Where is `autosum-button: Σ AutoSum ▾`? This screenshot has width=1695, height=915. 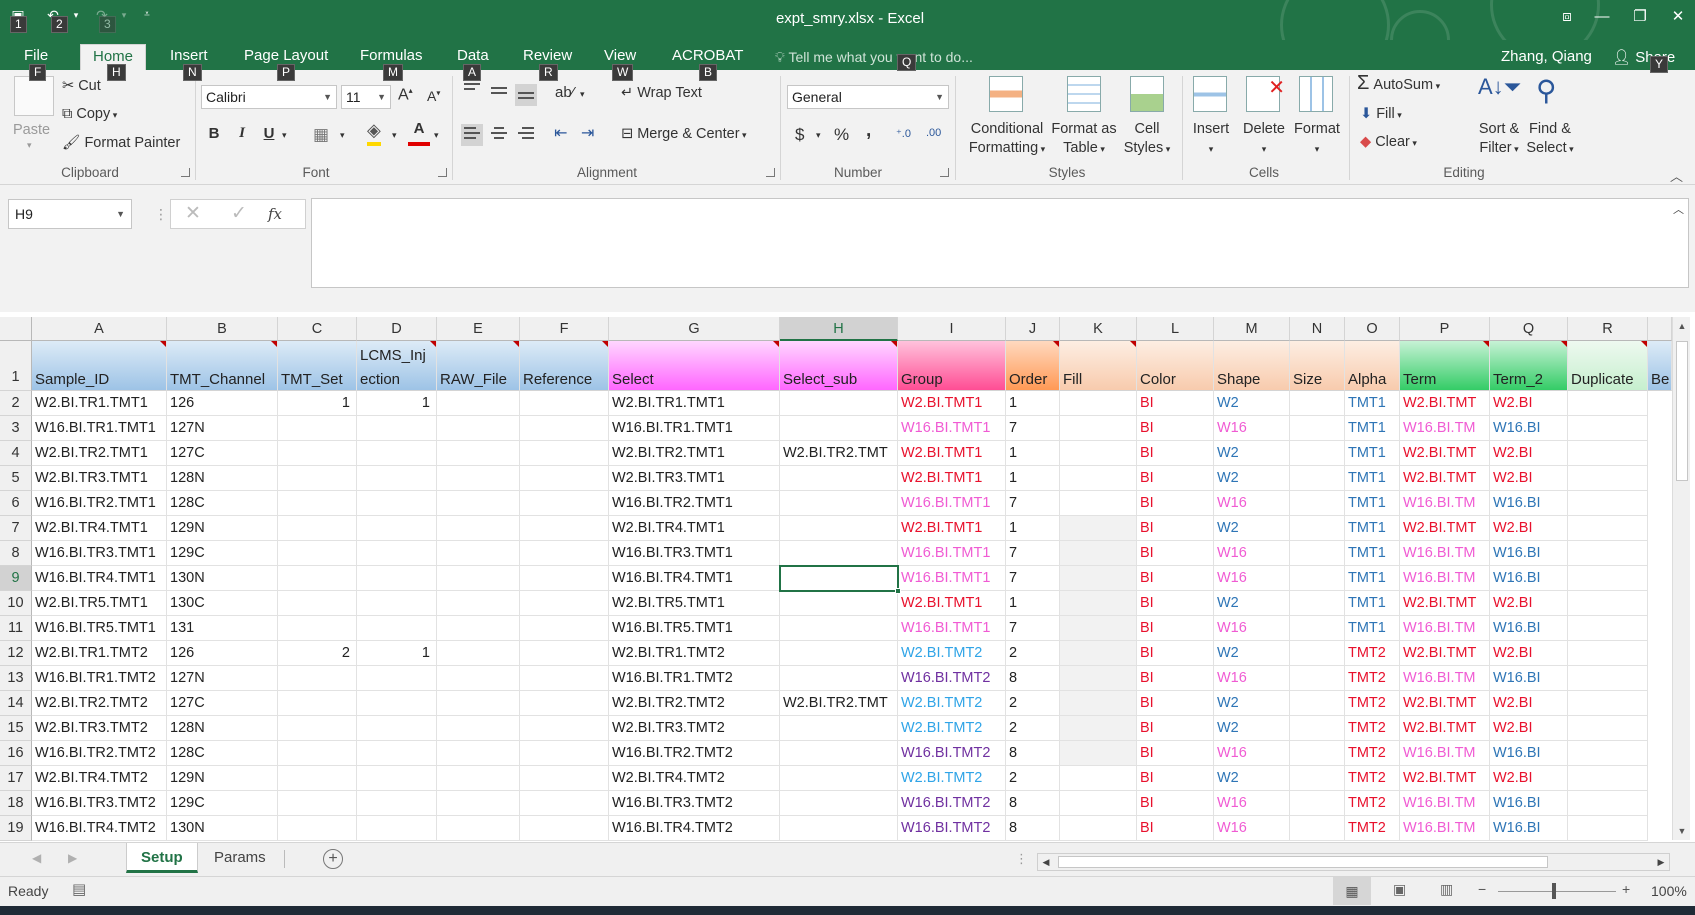
autosum-button: Σ AutoSum ▾ is located at coordinates (1398, 83).